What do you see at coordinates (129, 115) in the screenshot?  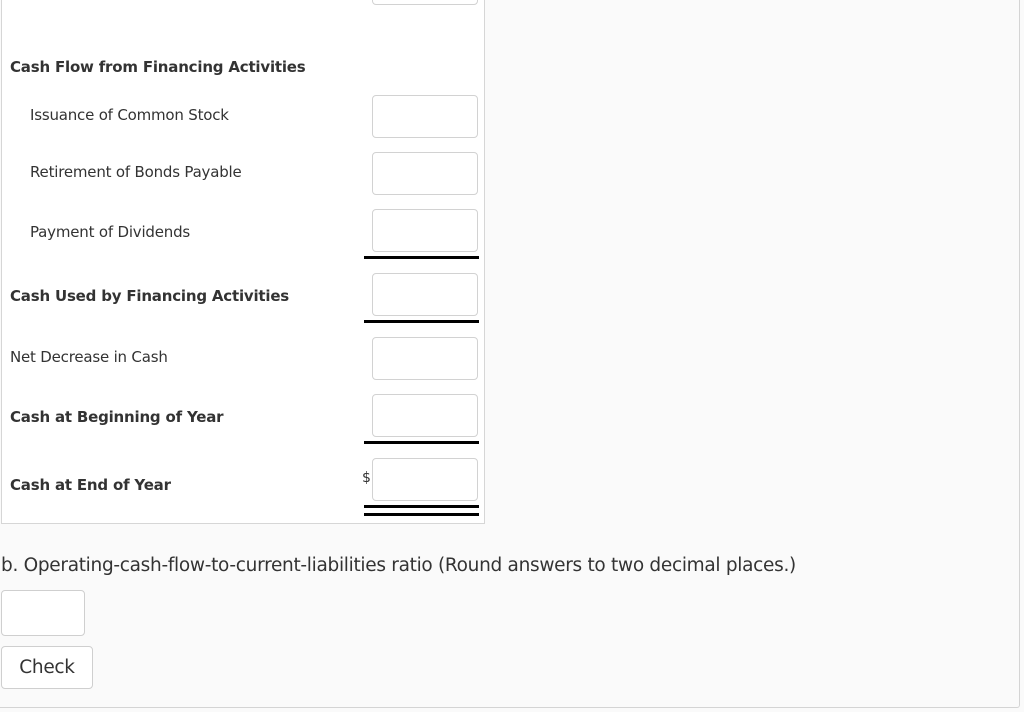 I see `issuance-common-stock-label: Issuance of Common Stock` at bounding box center [129, 115].